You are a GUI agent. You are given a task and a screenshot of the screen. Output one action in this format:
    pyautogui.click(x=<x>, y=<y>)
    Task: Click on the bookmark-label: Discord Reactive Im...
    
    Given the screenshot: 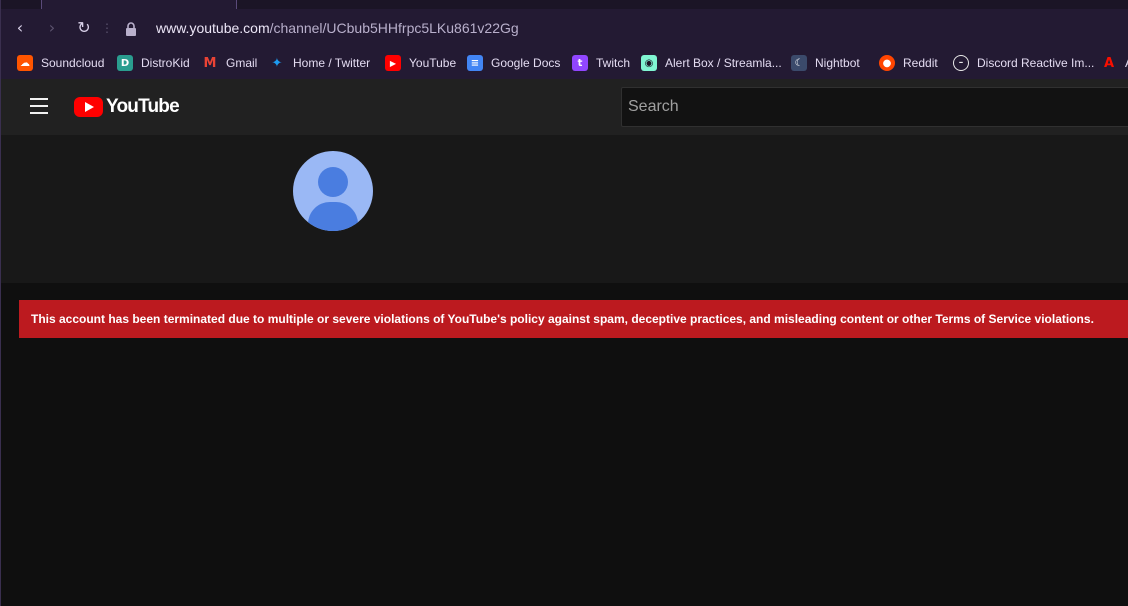 What is the action you would take?
    pyautogui.click(x=1036, y=63)
    